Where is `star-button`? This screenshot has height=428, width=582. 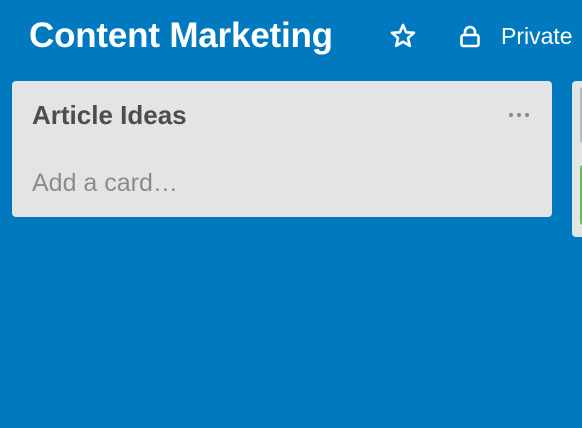 star-button is located at coordinates (403, 36).